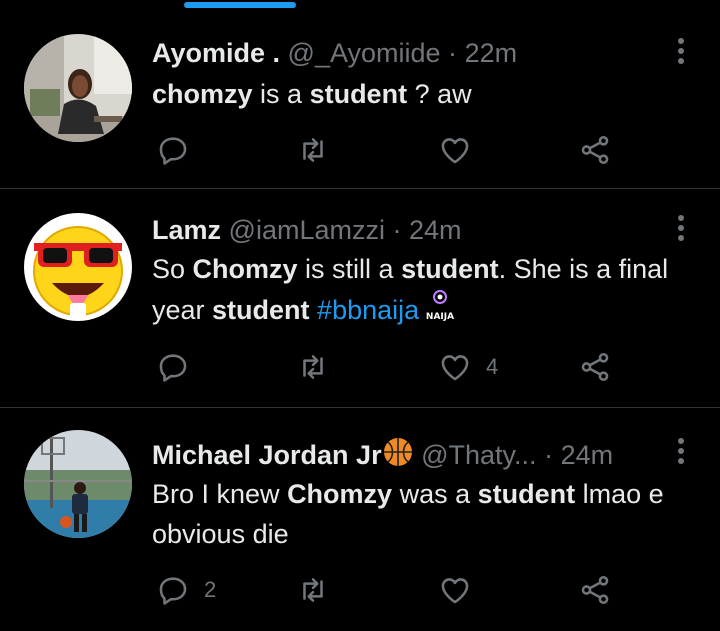 This screenshot has height=631, width=720. What do you see at coordinates (349, 269) in the screenshot?
I see `text-run: is still a` at bounding box center [349, 269].